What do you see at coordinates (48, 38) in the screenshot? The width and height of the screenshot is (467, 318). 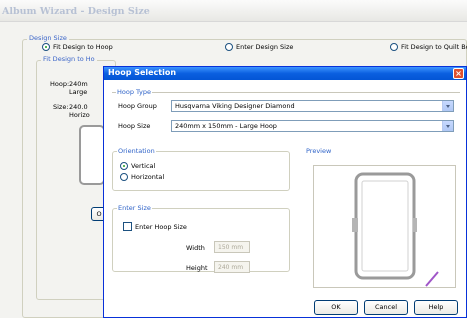 I see `design-size-label: Design Size` at bounding box center [48, 38].